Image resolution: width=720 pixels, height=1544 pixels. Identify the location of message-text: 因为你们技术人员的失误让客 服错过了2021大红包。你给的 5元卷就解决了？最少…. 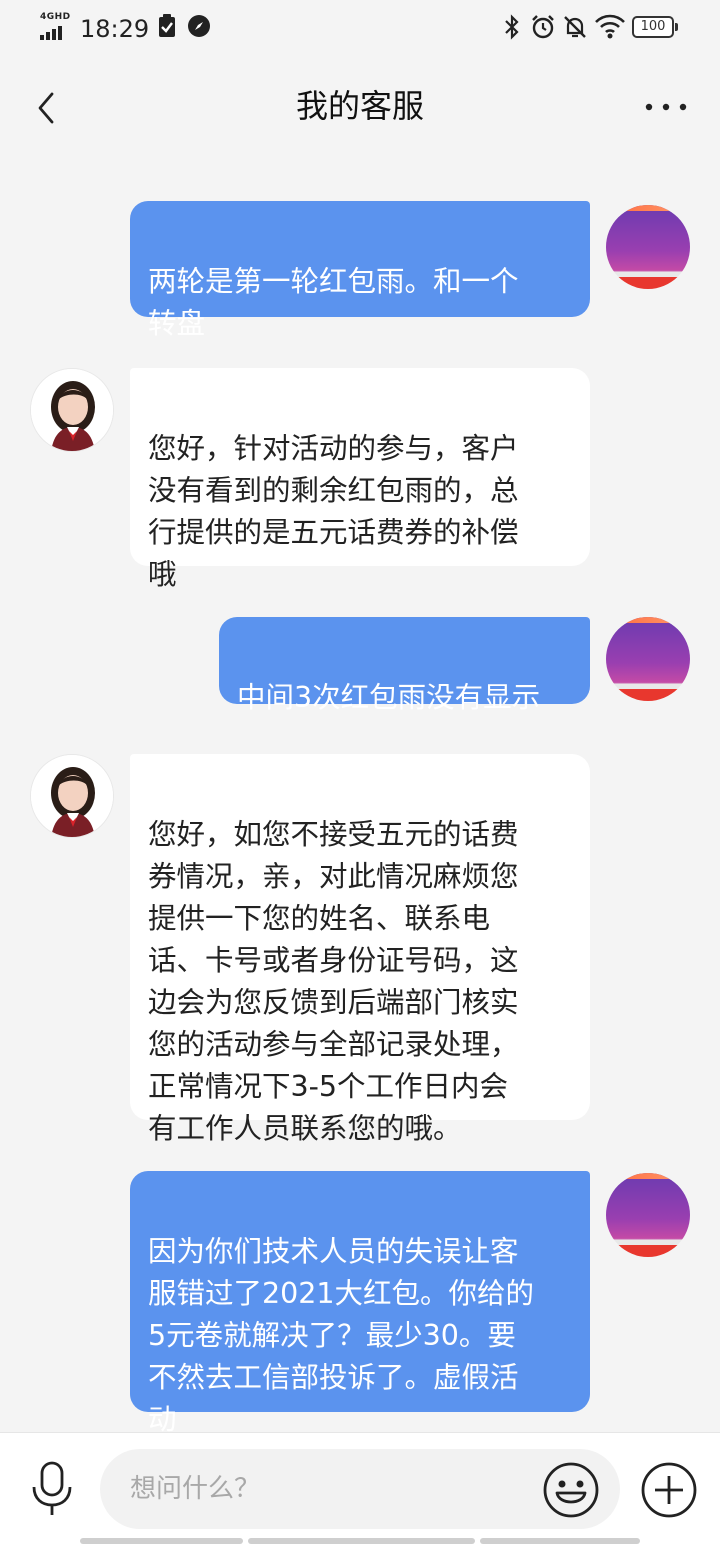
(341, 1335).